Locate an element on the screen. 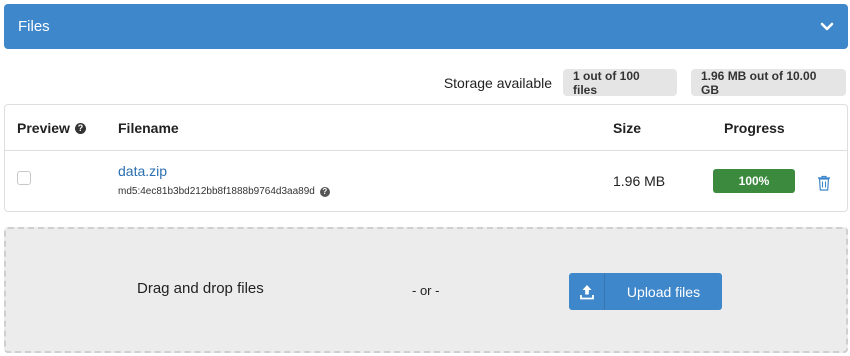 The image size is (850, 356). preview-checkbox is located at coordinates (24, 178).